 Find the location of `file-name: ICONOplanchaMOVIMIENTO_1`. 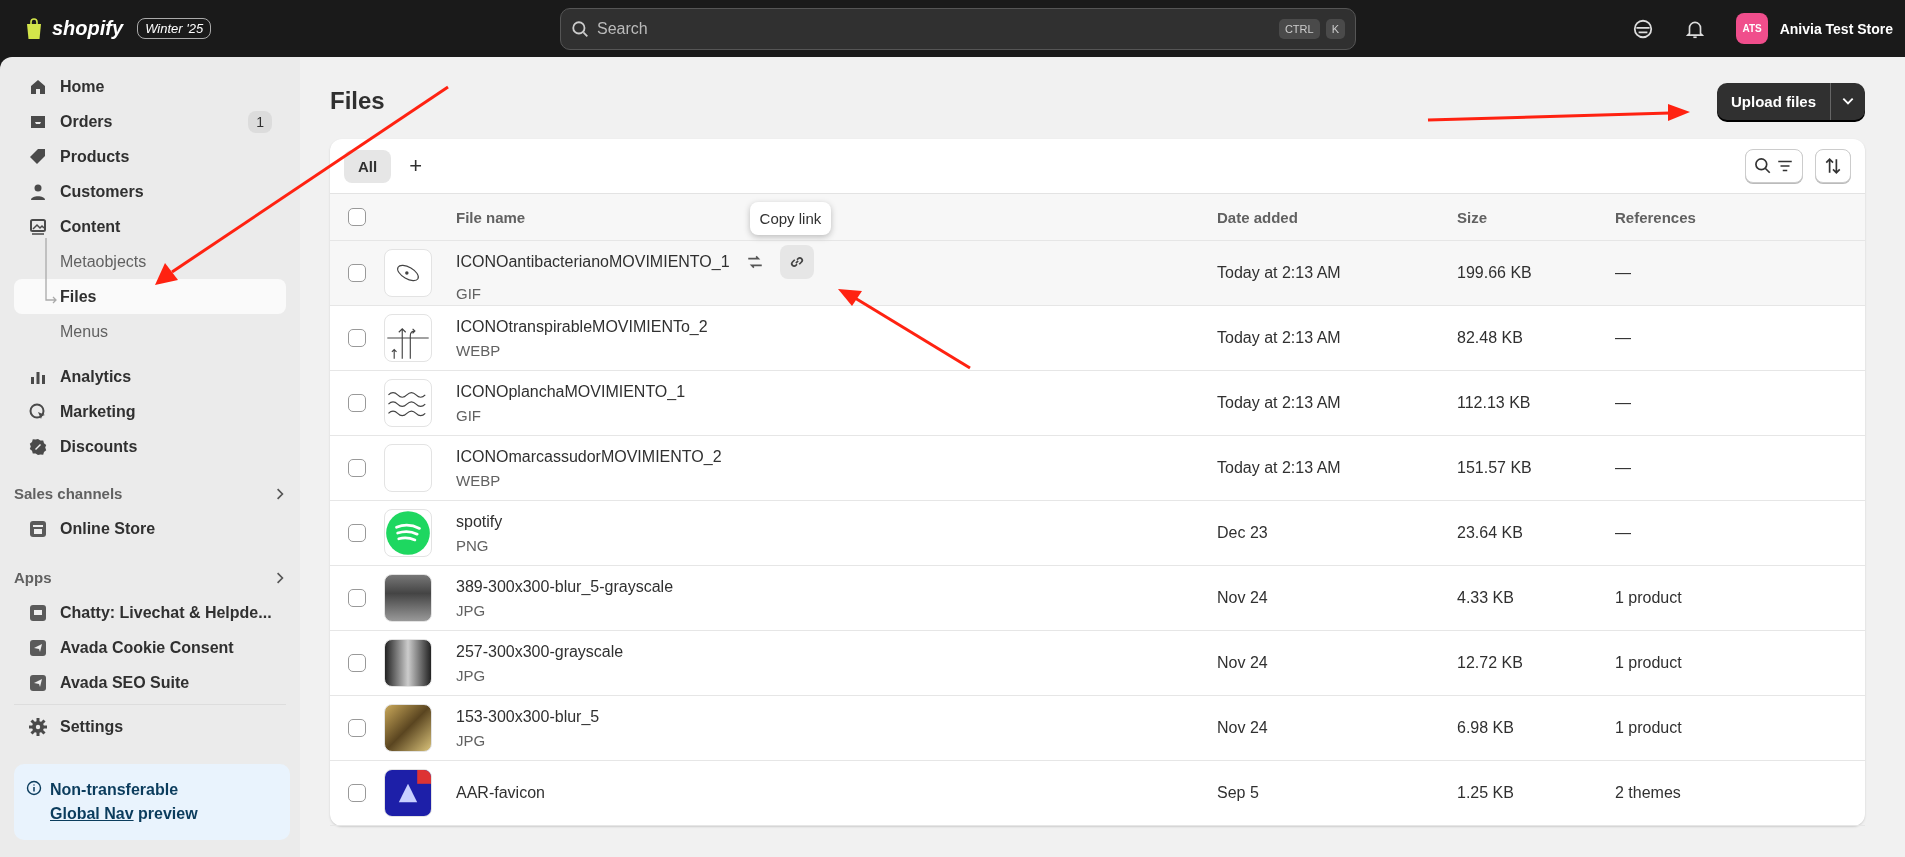

file-name: ICONOplanchaMOVIMIENTO_1 is located at coordinates (571, 391).